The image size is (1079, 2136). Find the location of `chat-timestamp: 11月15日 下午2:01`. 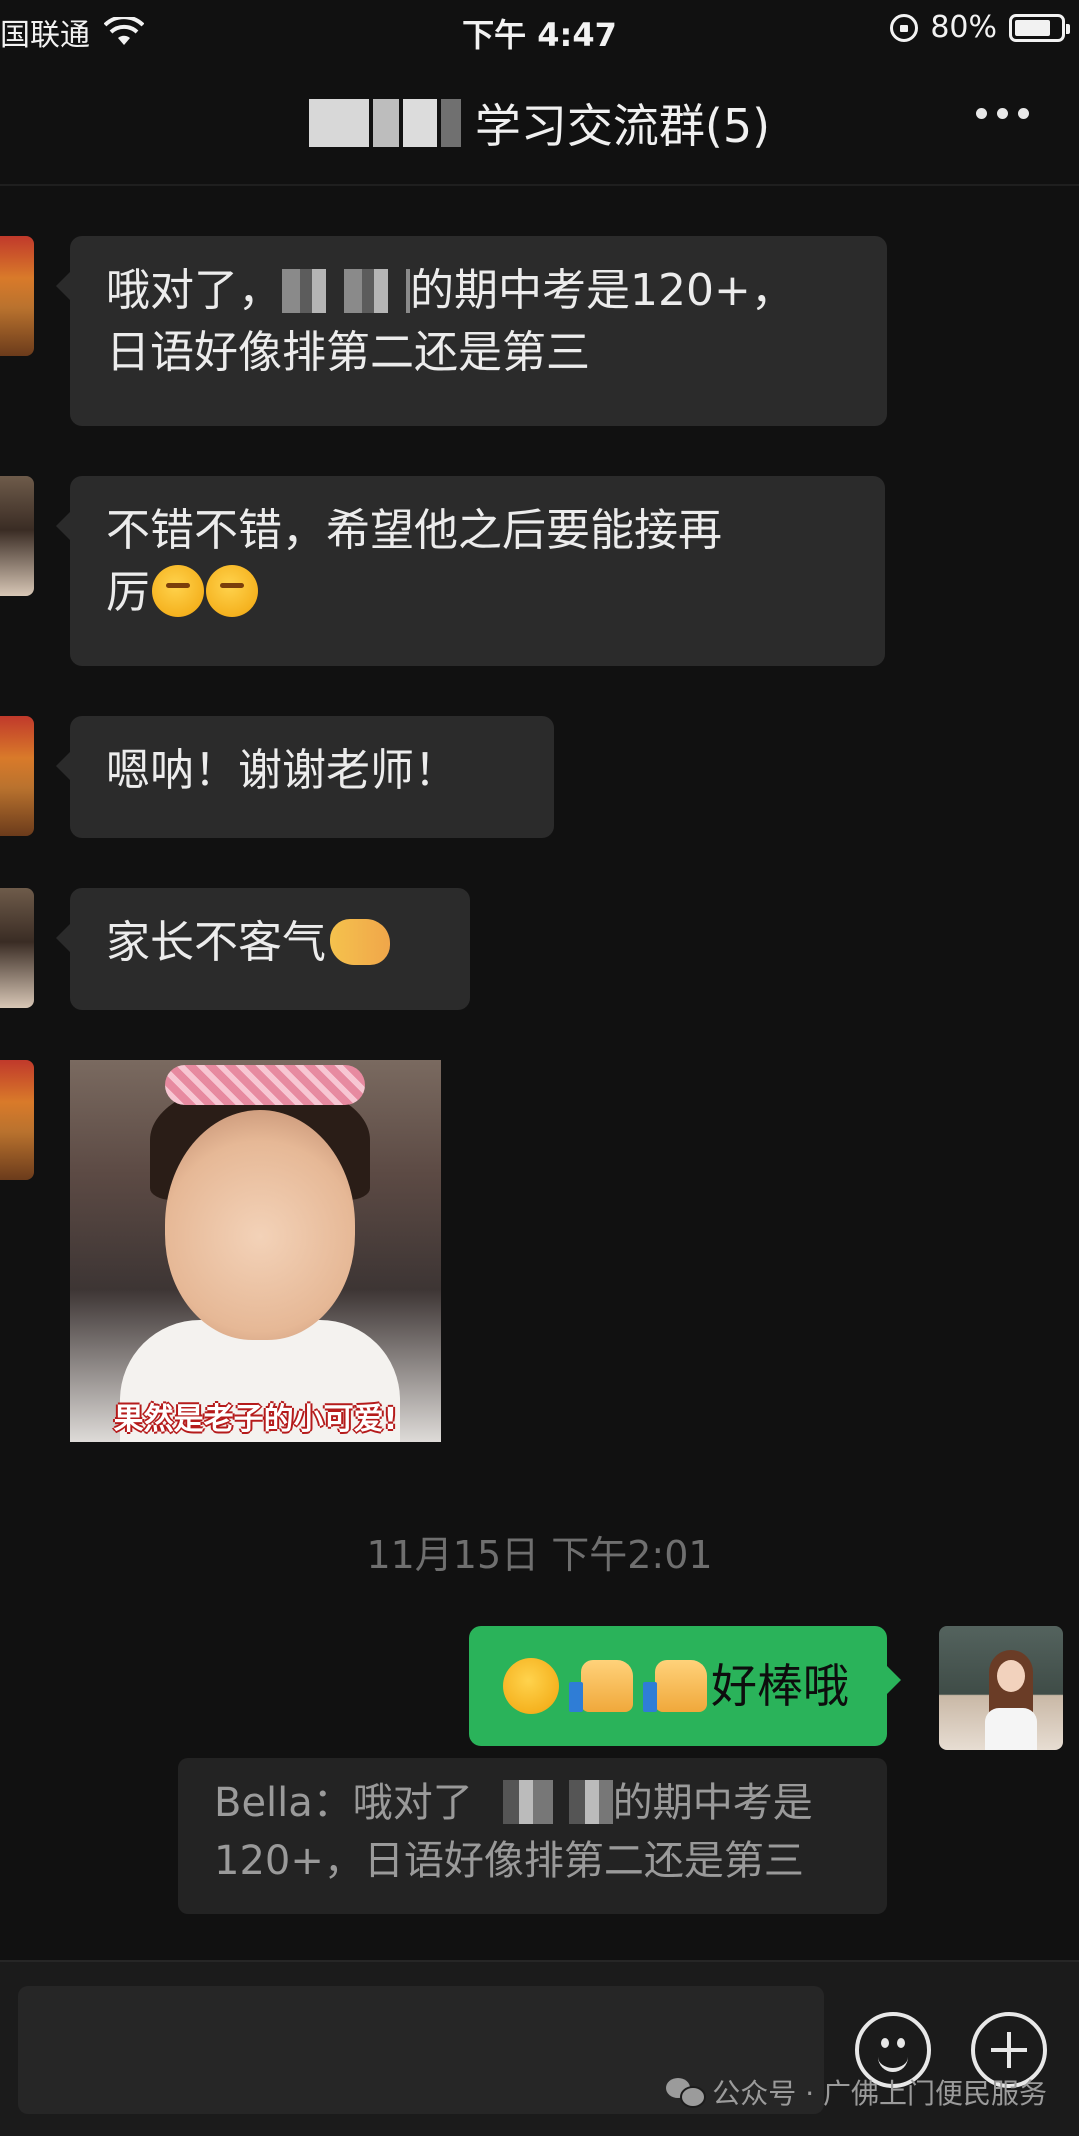

chat-timestamp: 11月15日 下午2:01 is located at coordinates (539, 1555).